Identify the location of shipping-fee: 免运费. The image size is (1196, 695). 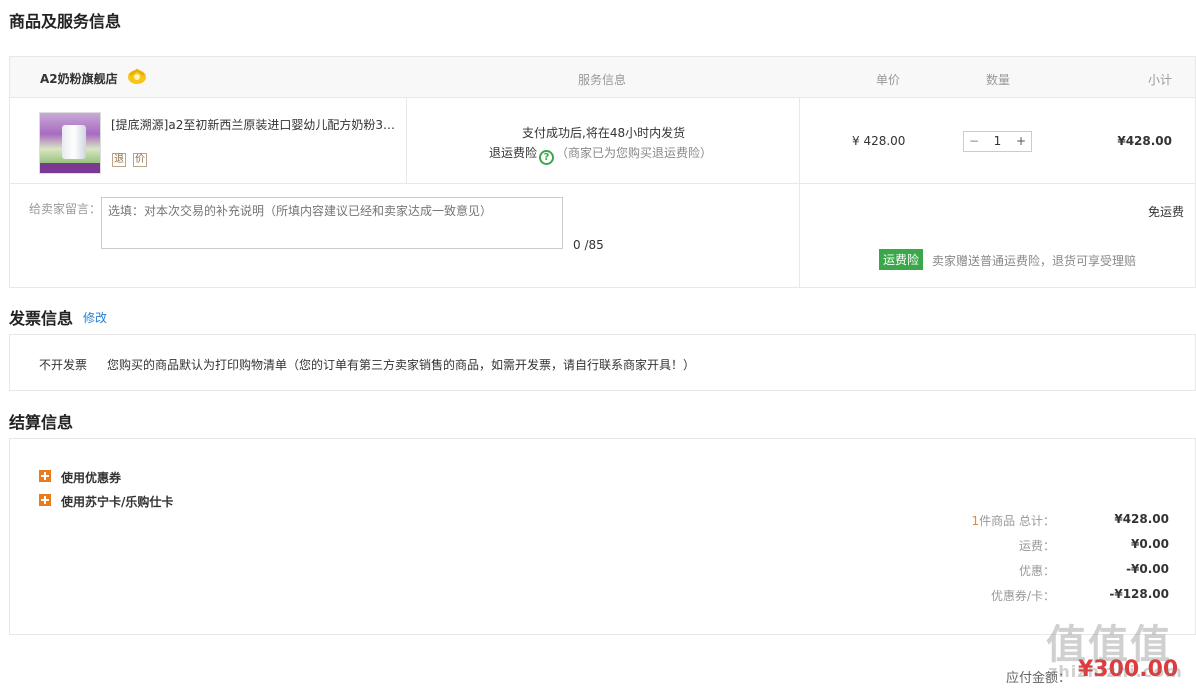
(1165, 212).